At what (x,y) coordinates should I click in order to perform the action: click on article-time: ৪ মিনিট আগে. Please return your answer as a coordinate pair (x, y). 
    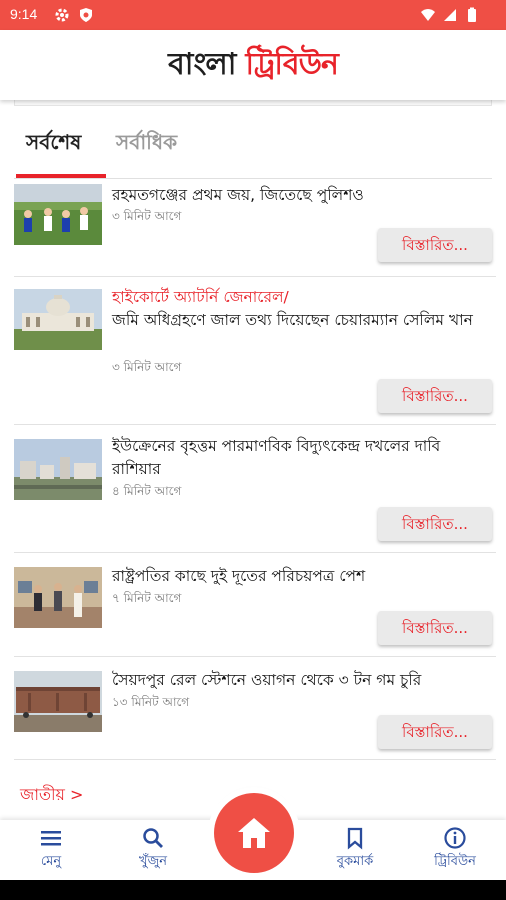
    Looking at the image, I should click on (147, 491).